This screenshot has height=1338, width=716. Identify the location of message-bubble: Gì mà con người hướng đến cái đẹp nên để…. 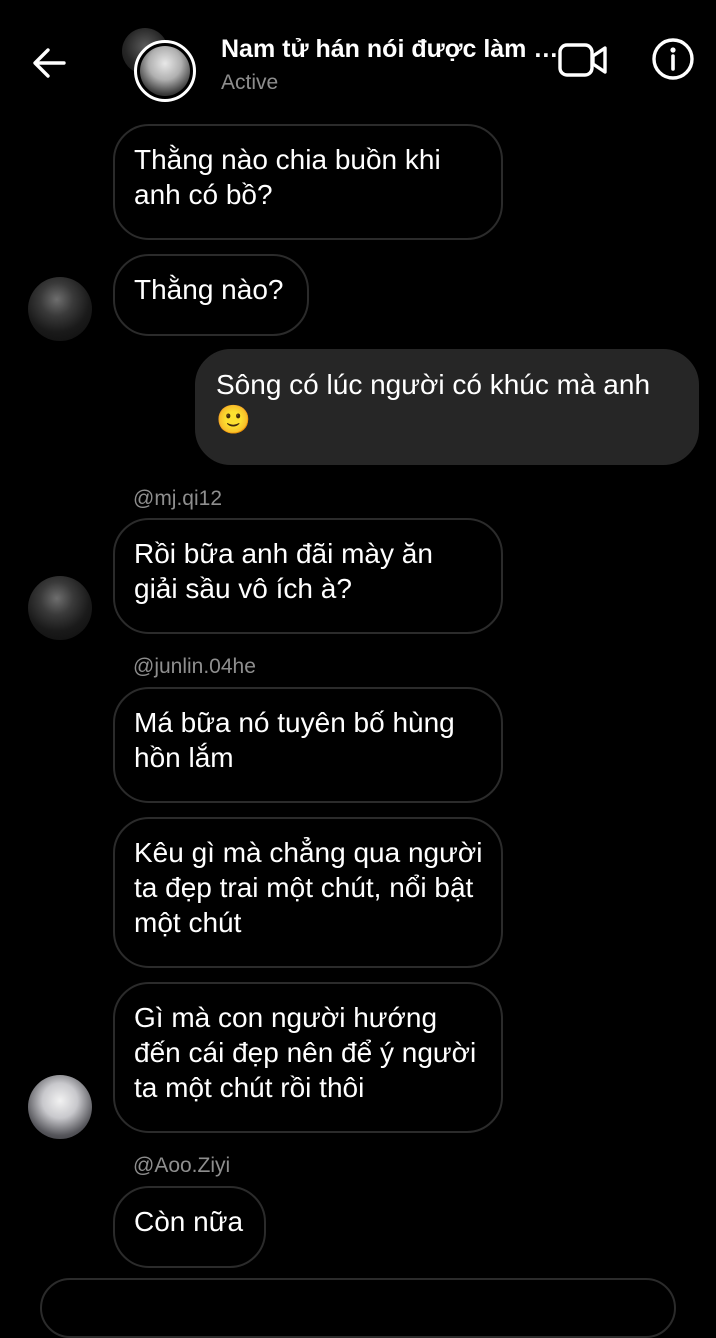
(308, 1057).